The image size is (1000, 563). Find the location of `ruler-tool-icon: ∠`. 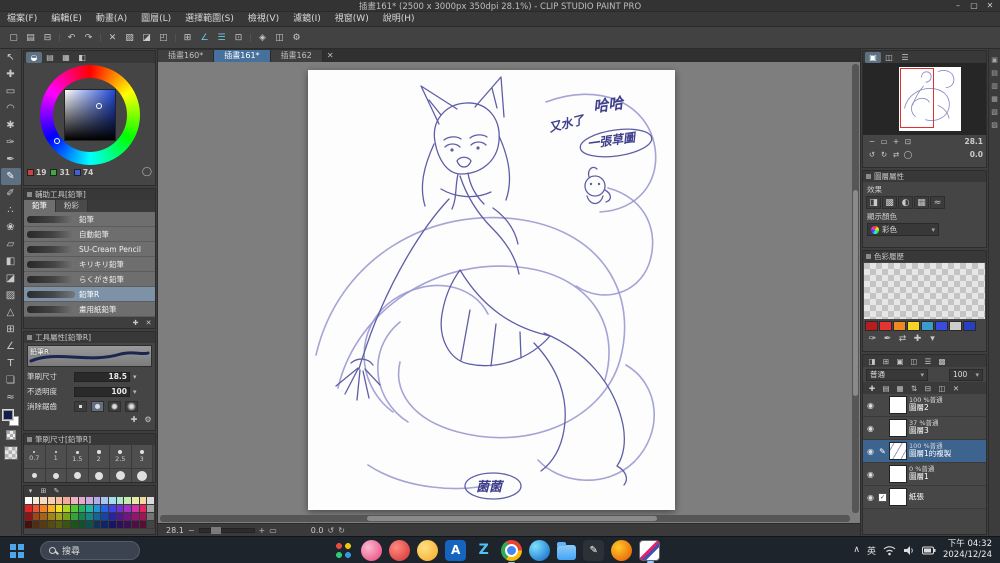

ruler-tool-icon: ∠ is located at coordinates (11, 346).